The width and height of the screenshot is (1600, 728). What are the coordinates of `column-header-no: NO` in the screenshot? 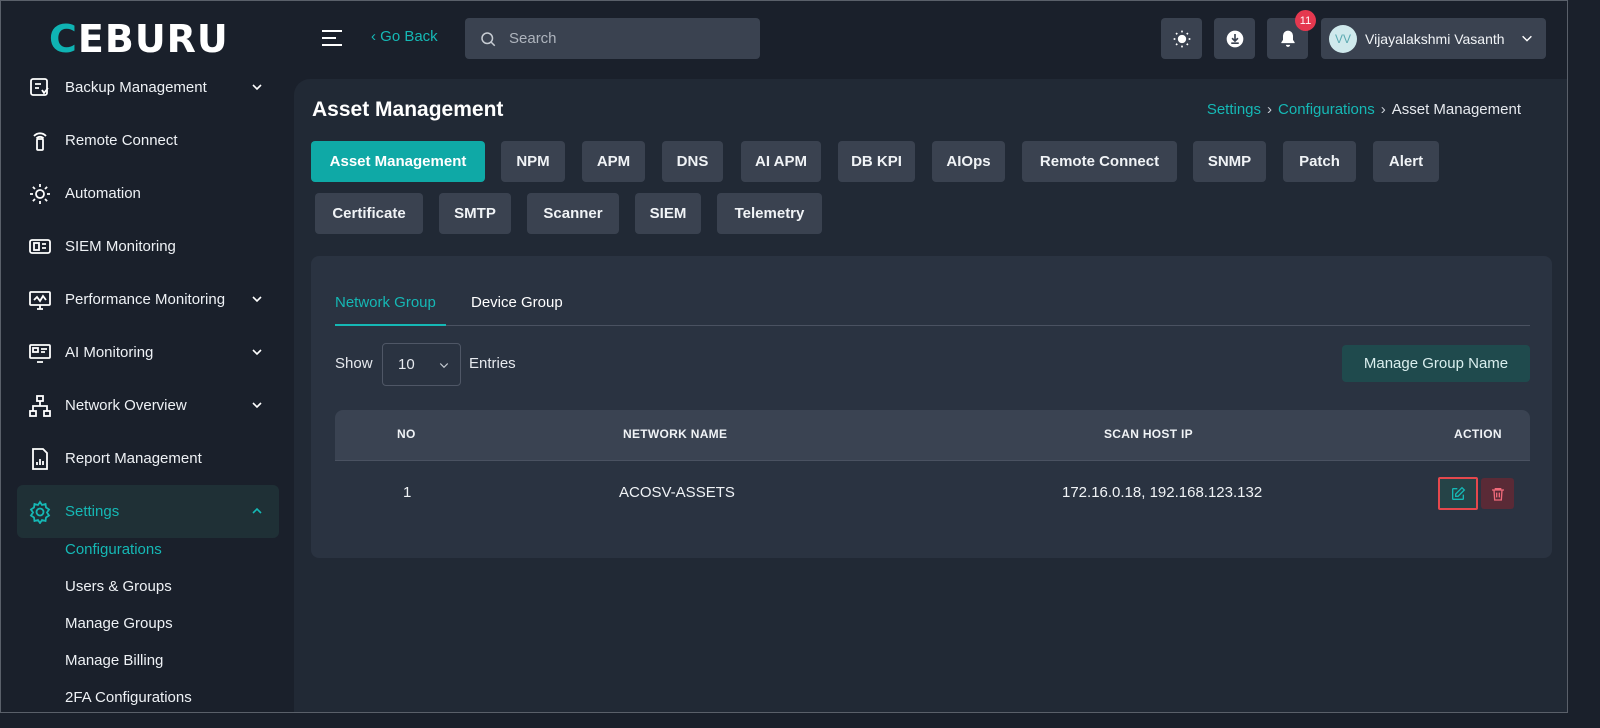 It's located at (406, 434).